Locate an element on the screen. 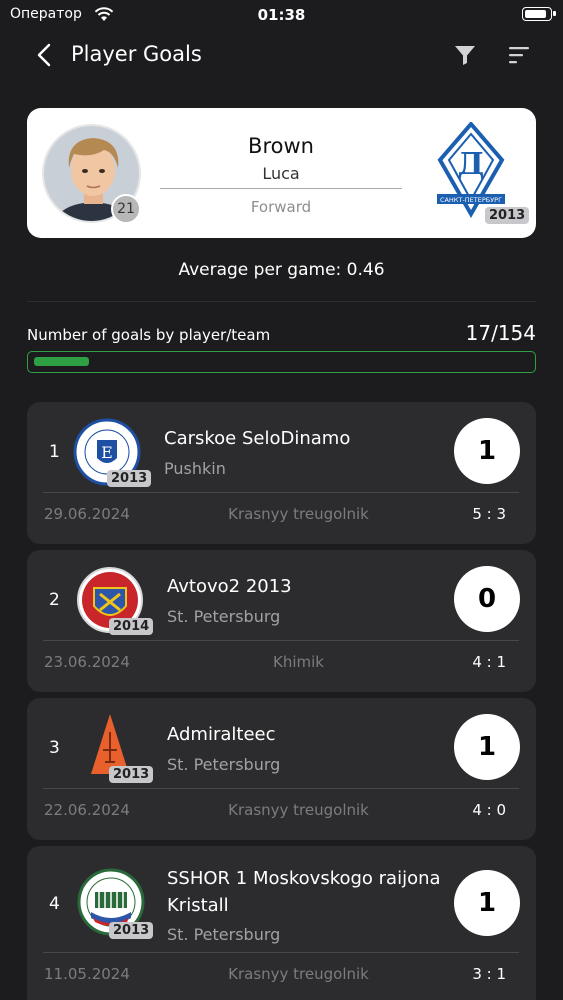 This screenshot has height=1000, width=563. player-position: Forward is located at coordinates (281, 207).